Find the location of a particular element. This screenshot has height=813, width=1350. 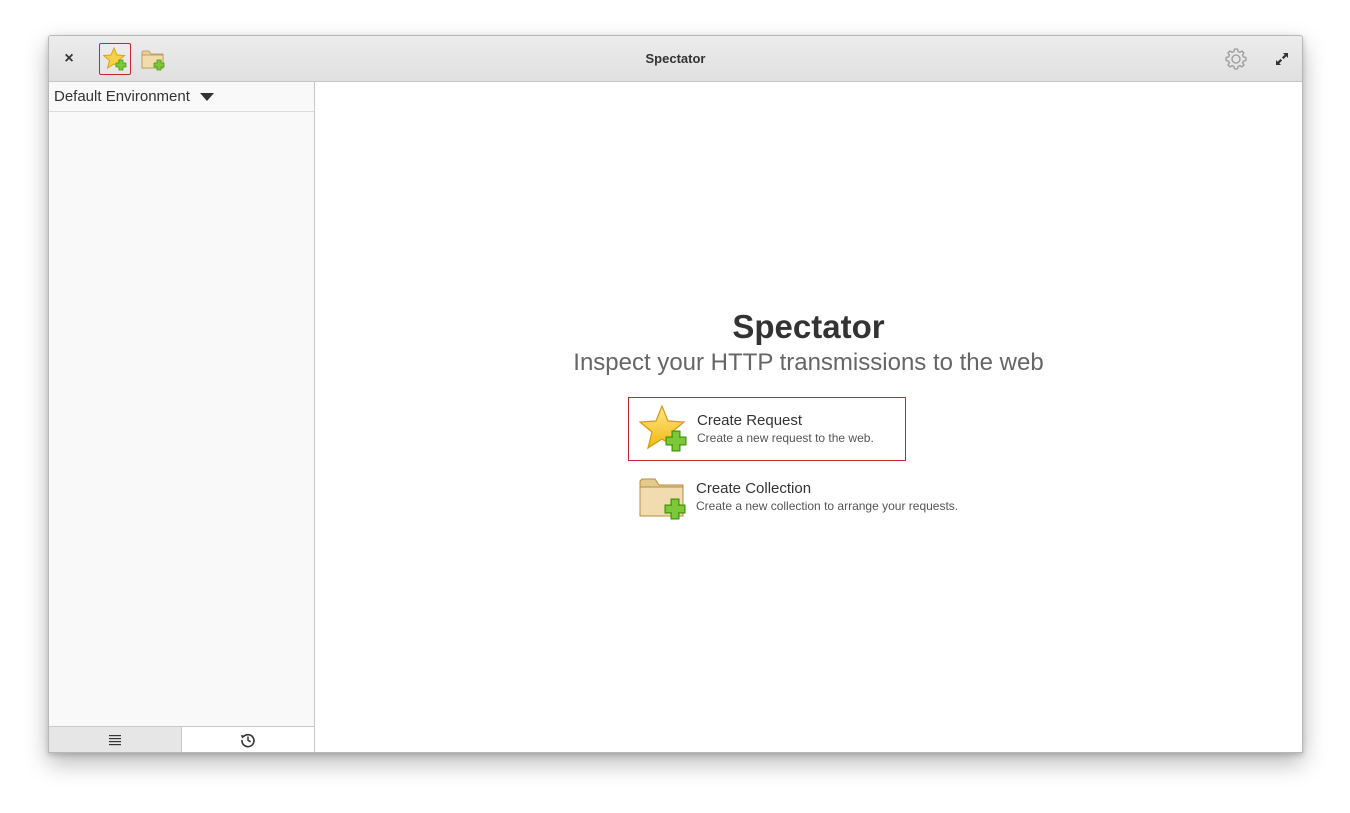

create-request-title: Create Request is located at coordinates (750, 420).